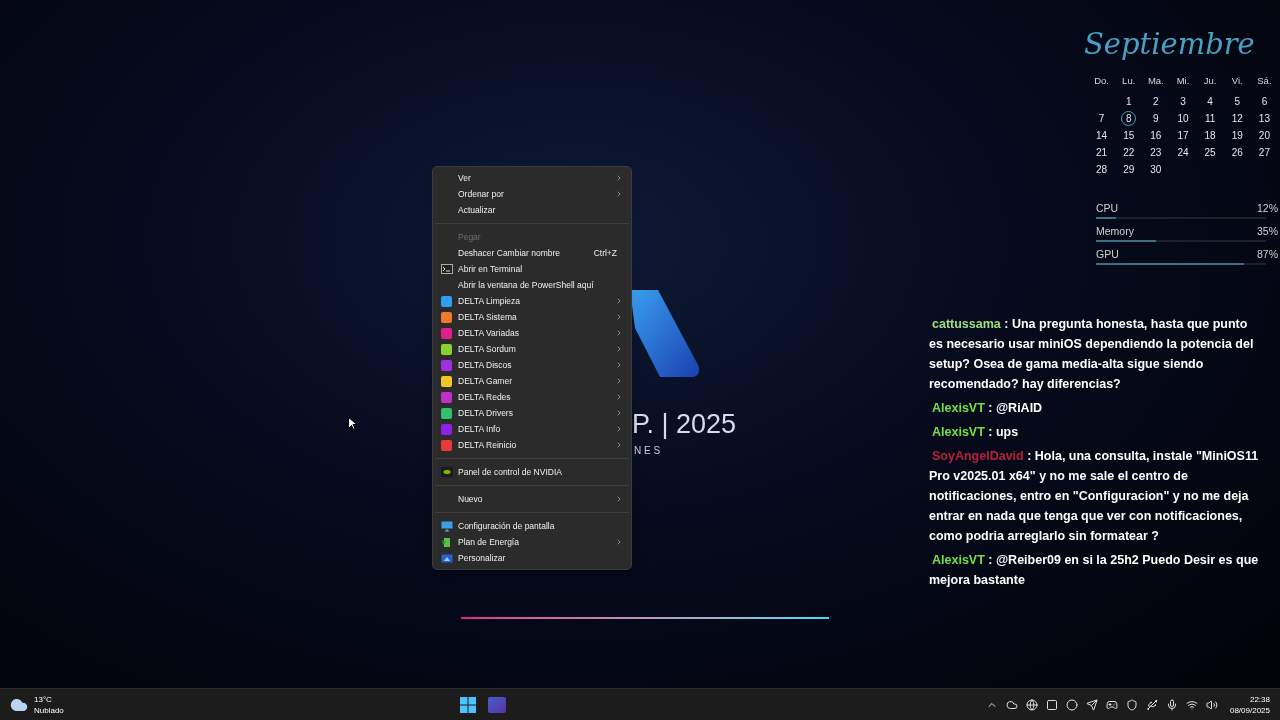 The width and height of the screenshot is (1280, 720). What do you see at coordinates (1102, 136) in the screenshot?
I see `calendar-day: 14` at bounding box center [1102, 136].